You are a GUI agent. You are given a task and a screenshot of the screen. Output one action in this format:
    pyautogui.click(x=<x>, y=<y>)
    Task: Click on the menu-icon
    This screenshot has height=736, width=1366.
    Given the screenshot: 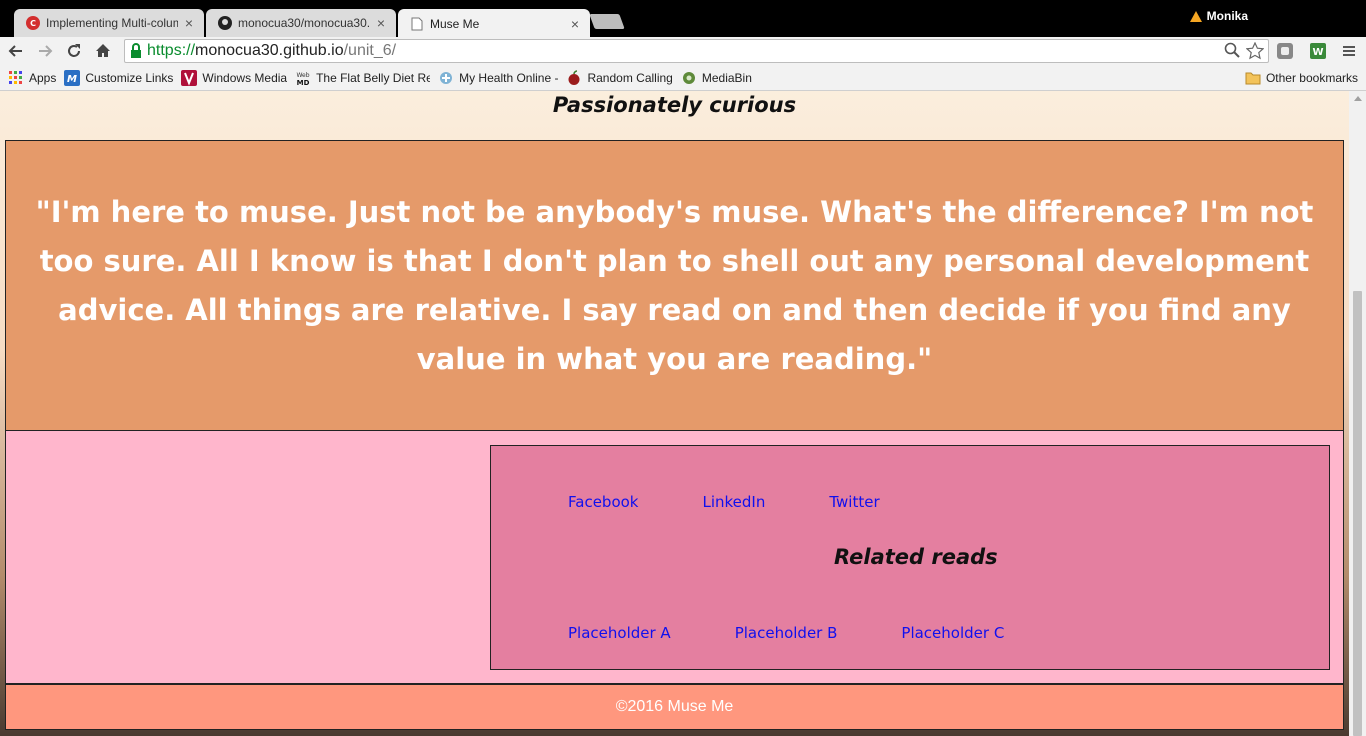 What is the action you would take?
    pyautogui.click(x=1349, y=51)
    